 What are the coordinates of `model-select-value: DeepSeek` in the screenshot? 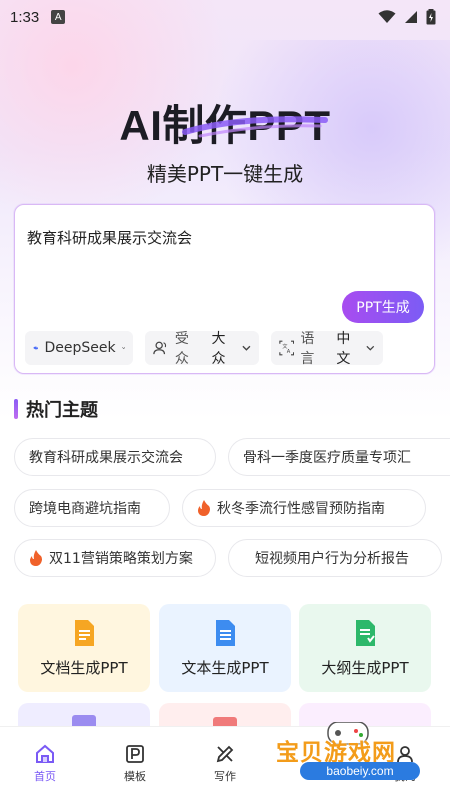 It's located at (80, 348).